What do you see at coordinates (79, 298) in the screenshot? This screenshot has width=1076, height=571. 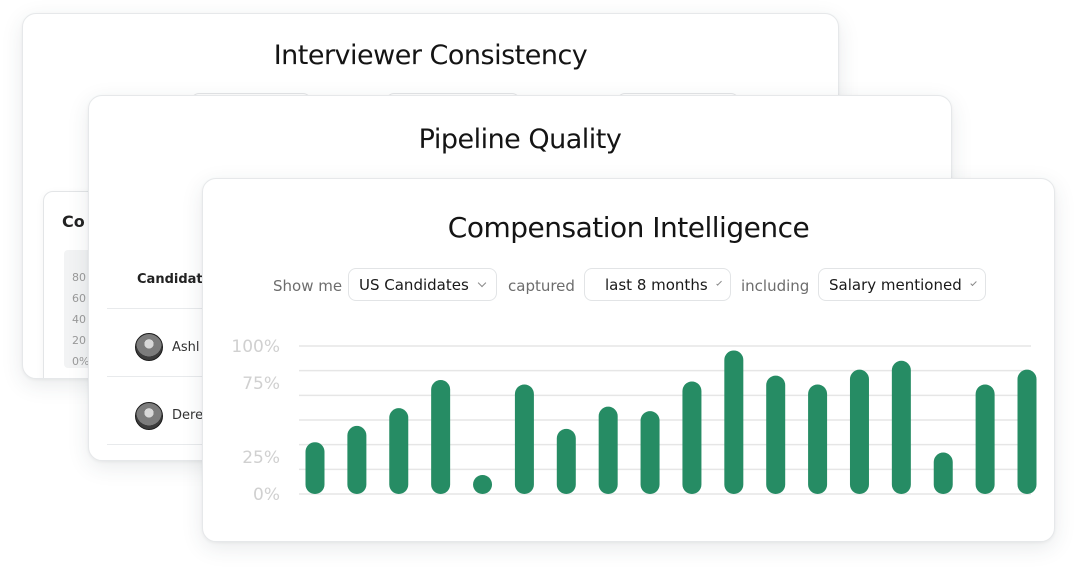 I see `y-tick-label: 60` at bounding box center [79, 298].